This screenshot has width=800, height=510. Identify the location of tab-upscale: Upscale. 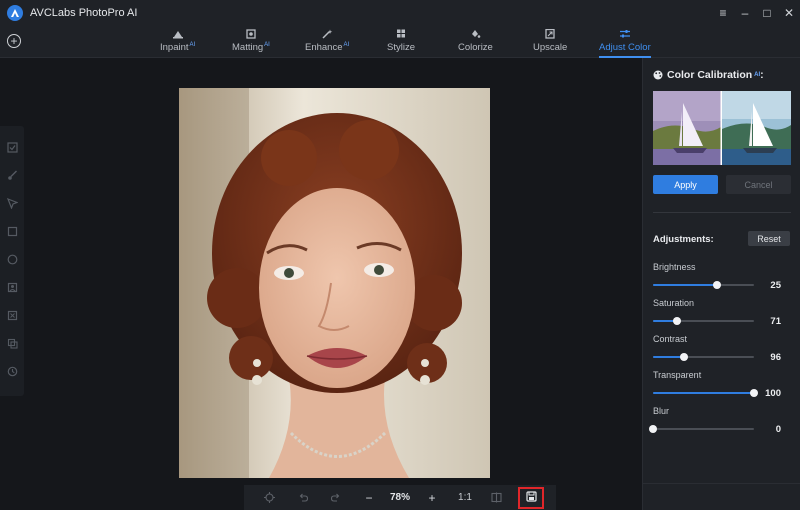
(550, 42).